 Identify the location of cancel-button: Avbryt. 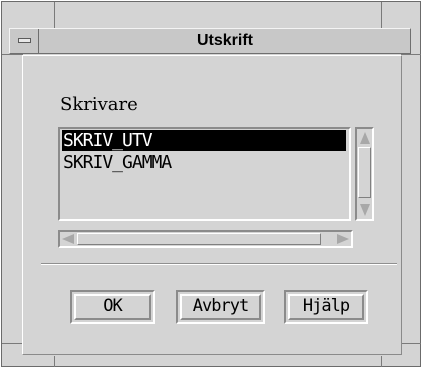
(220, 307).